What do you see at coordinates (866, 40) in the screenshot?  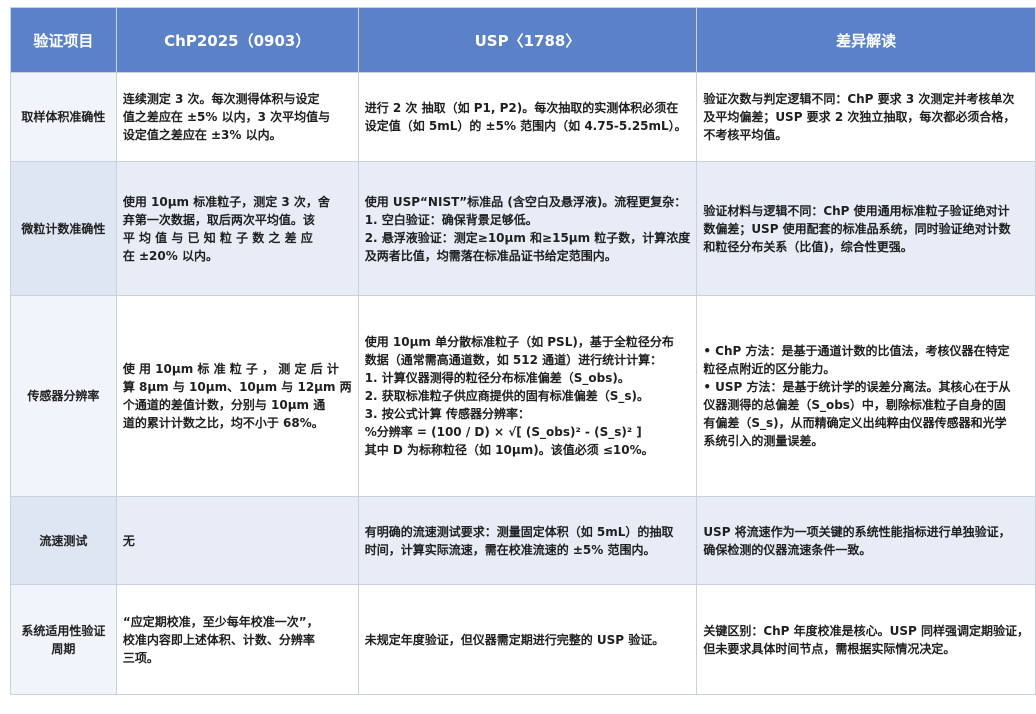 I see `header-diff: 差异解读` at bounding box center [866, 40].